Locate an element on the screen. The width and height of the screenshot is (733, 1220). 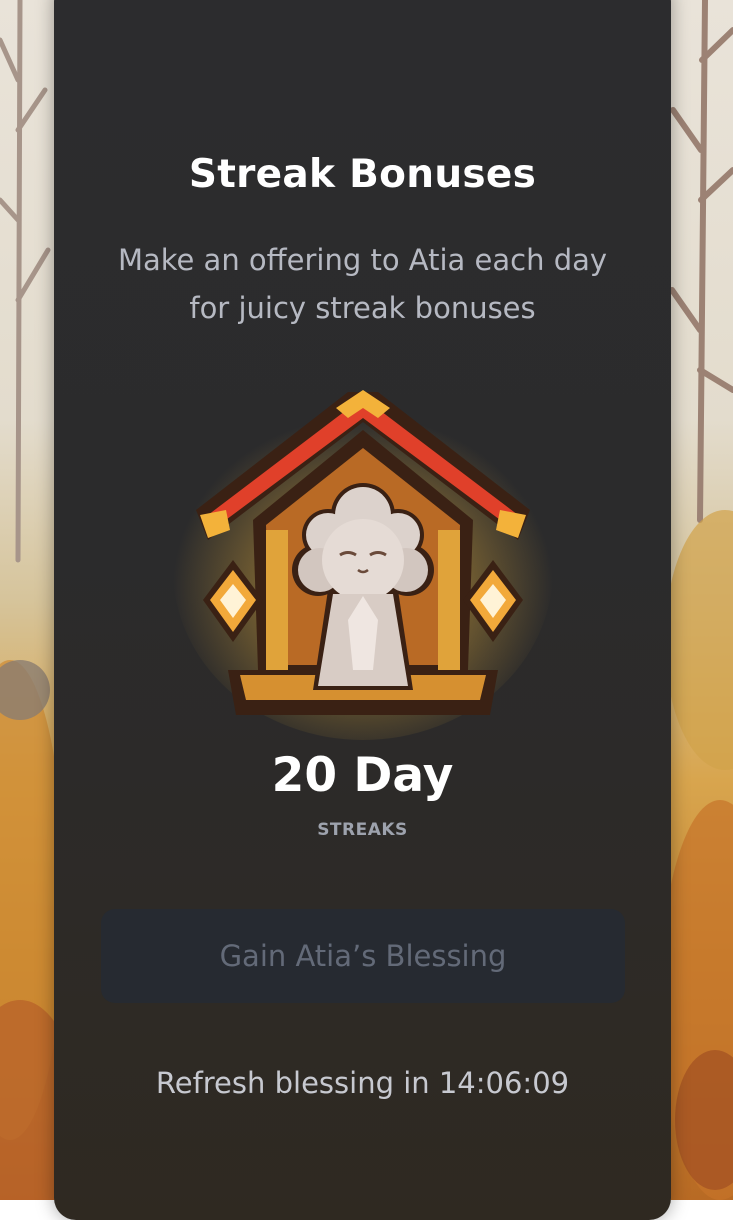
refresh-label: Refresh blessing in is located at coordinates (292, 1083).